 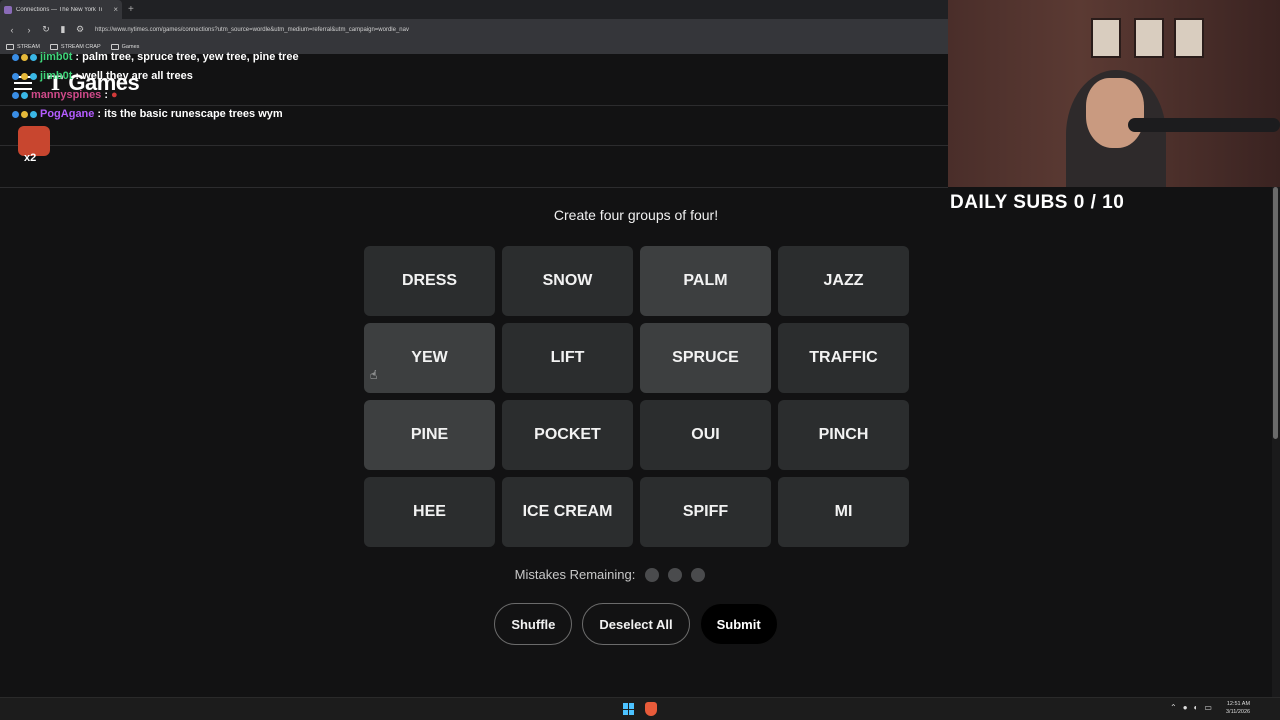 I want to click on deselect-all-button: Deselect All, so click(x=636, y=624).